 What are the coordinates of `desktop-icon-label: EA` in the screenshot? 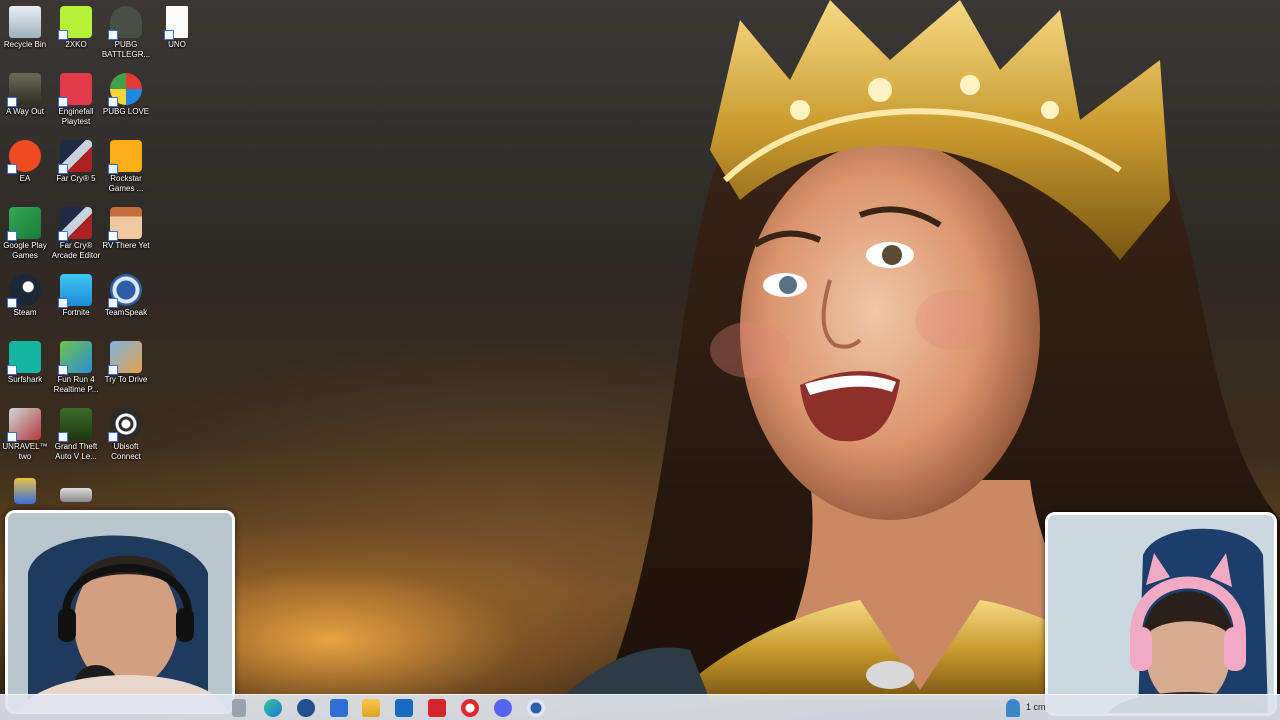 It's located at (25, 178).